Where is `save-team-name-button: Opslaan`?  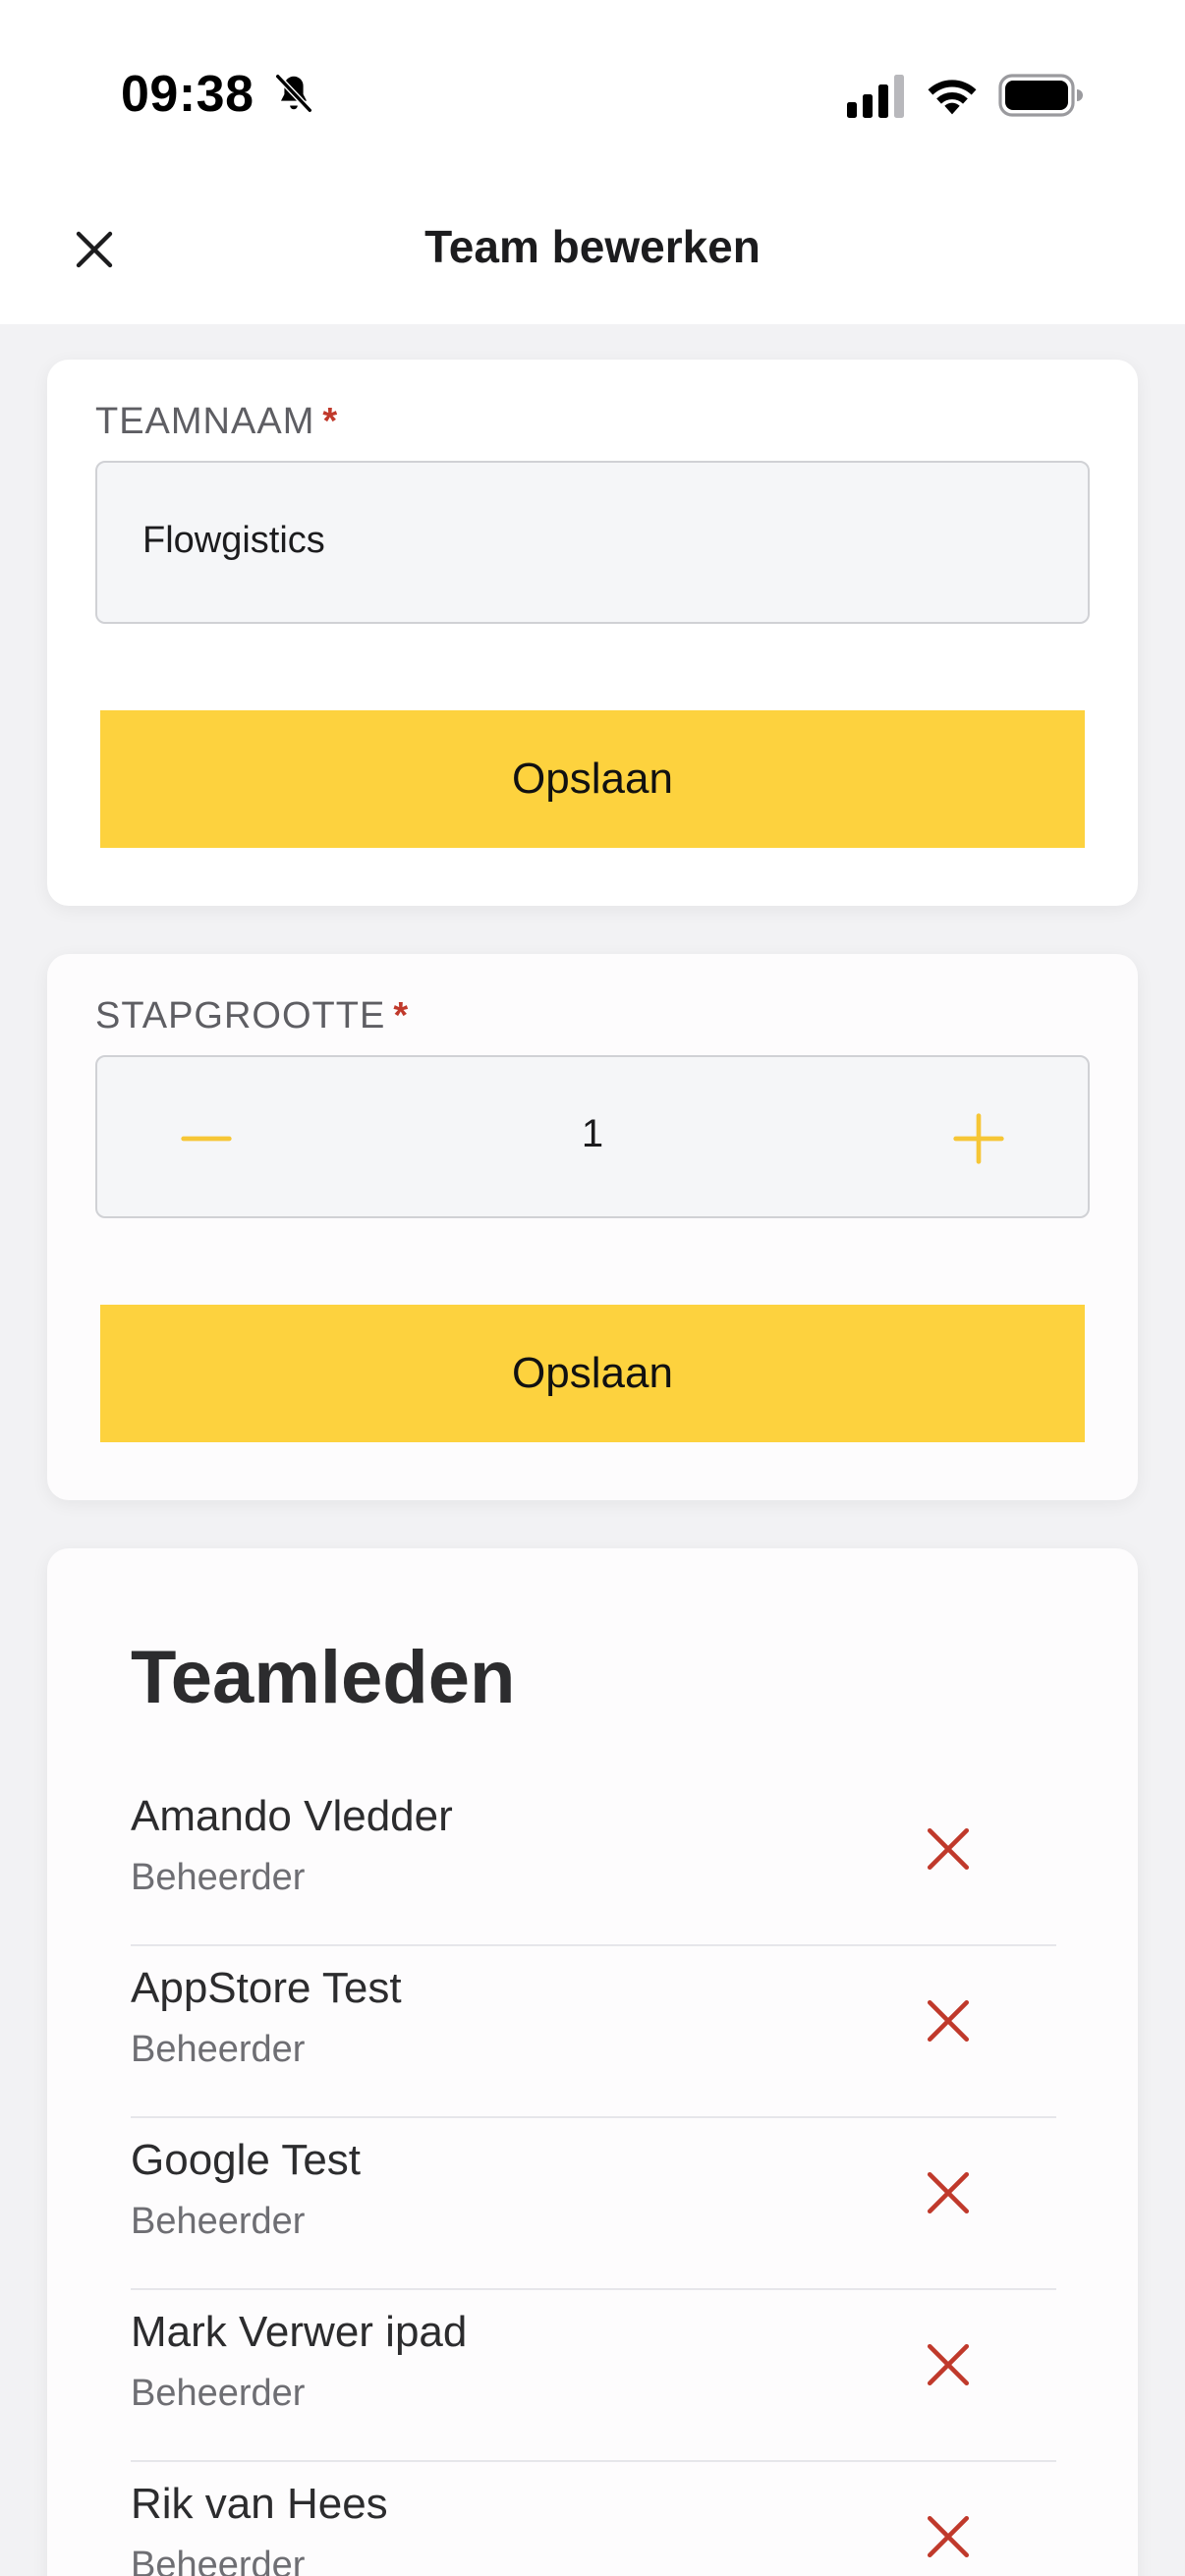
save-team-name-button: Opslaan is located at coordinates (592, 779).